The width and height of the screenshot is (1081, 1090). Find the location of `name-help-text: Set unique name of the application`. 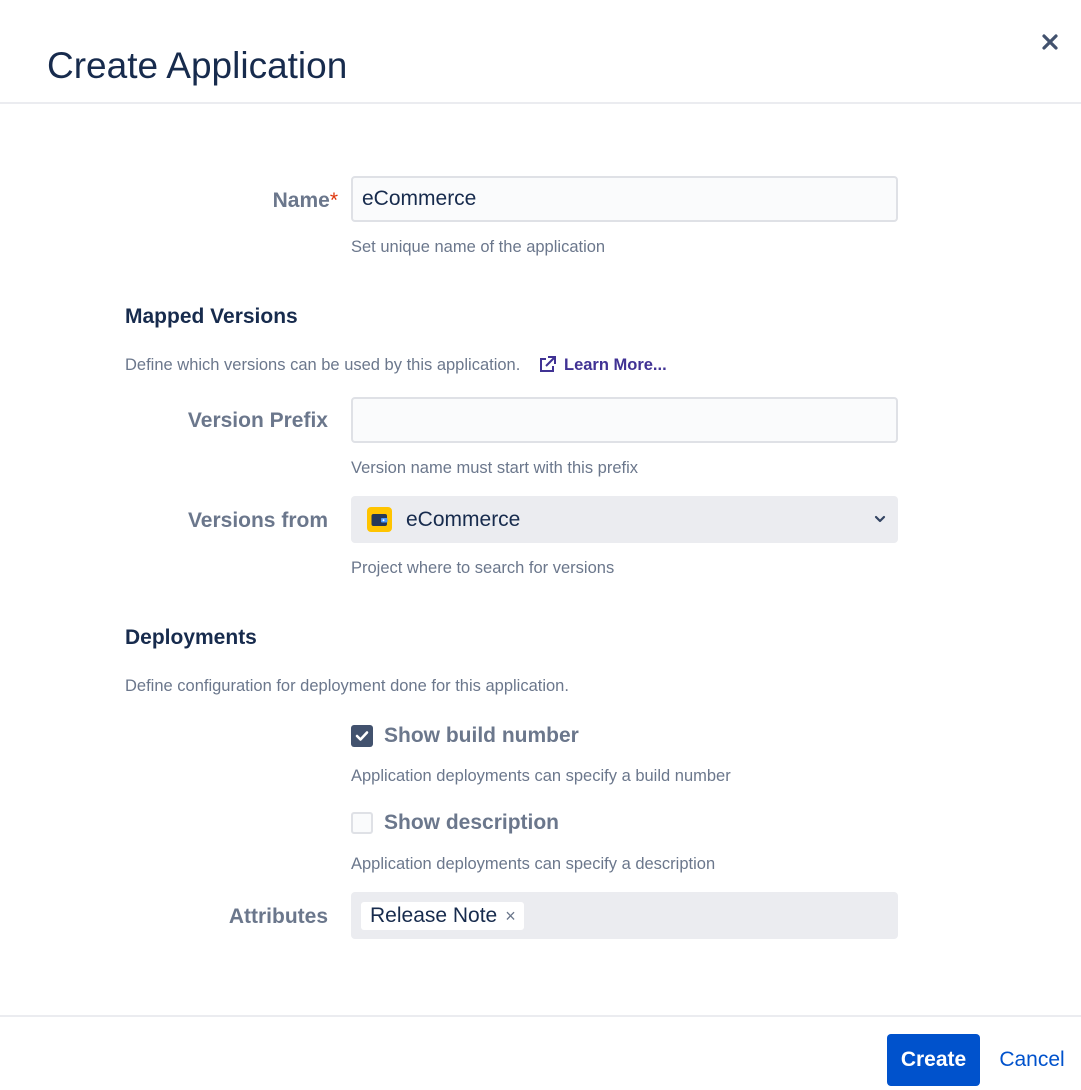

name-help-text: Set unique name of the application is located at coordinates (478, 247).